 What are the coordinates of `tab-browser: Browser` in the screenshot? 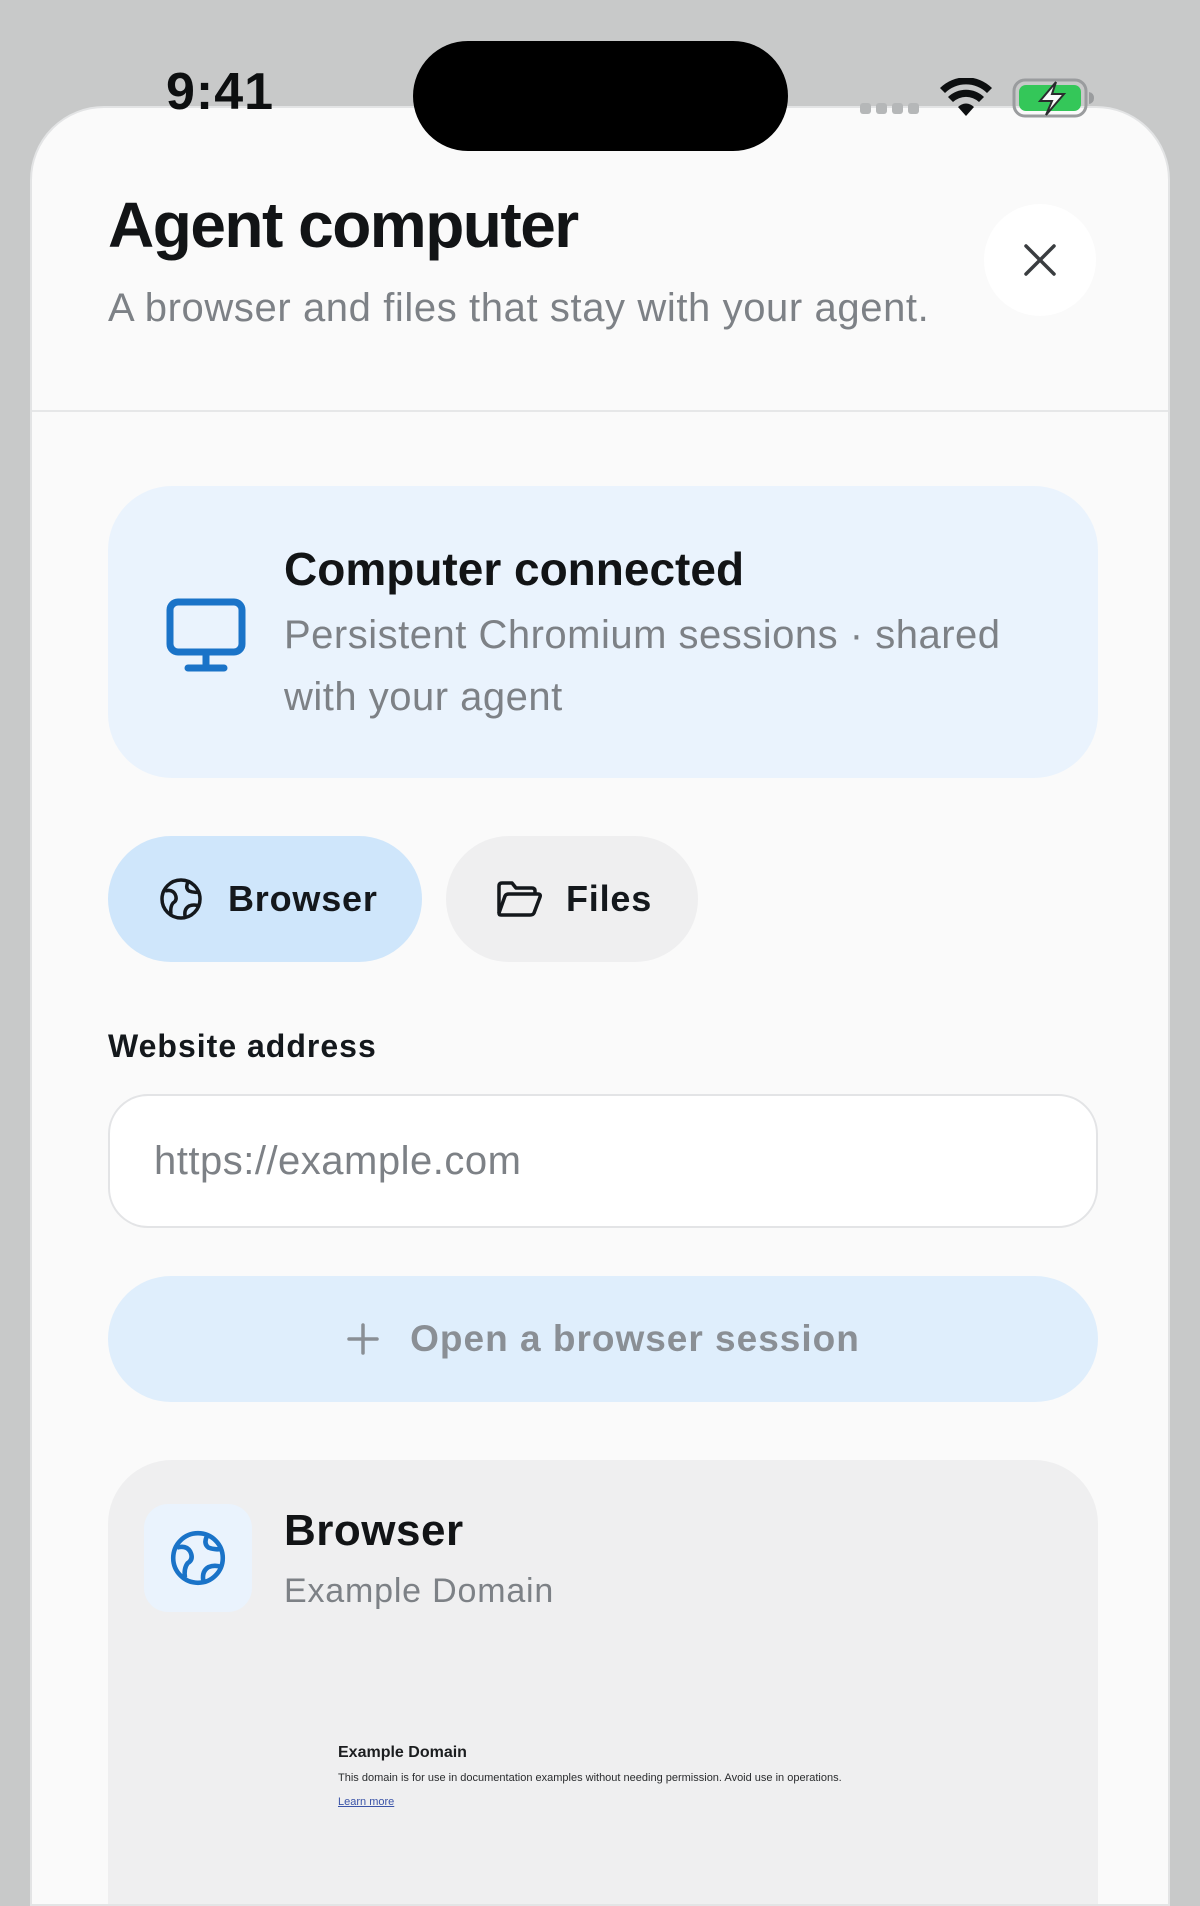 It's located at (265, 899).